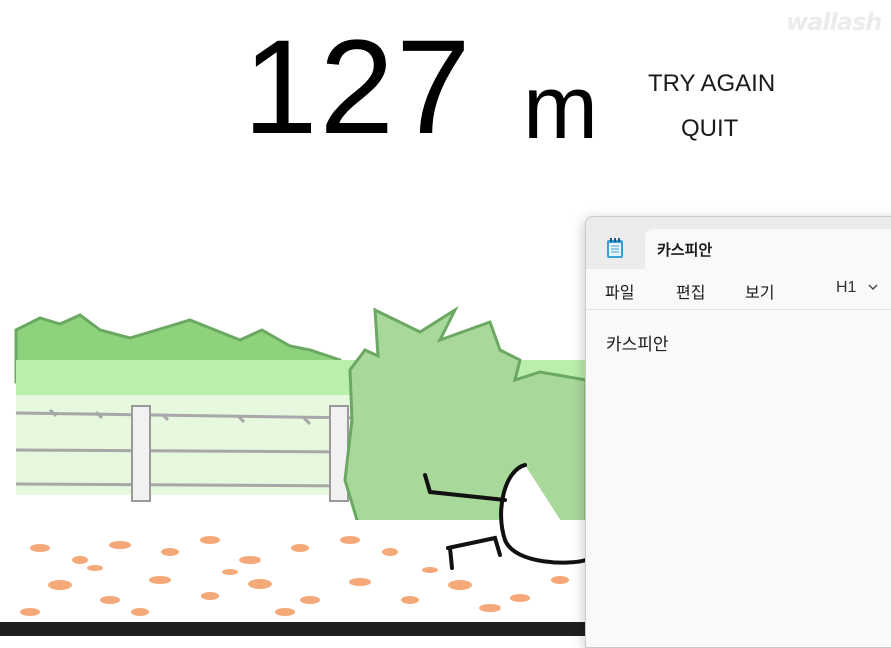 The height and width of the screenshot is (648, 891). Describe the element at coordinates (560, 108) in the screenshot. I see `distance-unit: m` at that location.